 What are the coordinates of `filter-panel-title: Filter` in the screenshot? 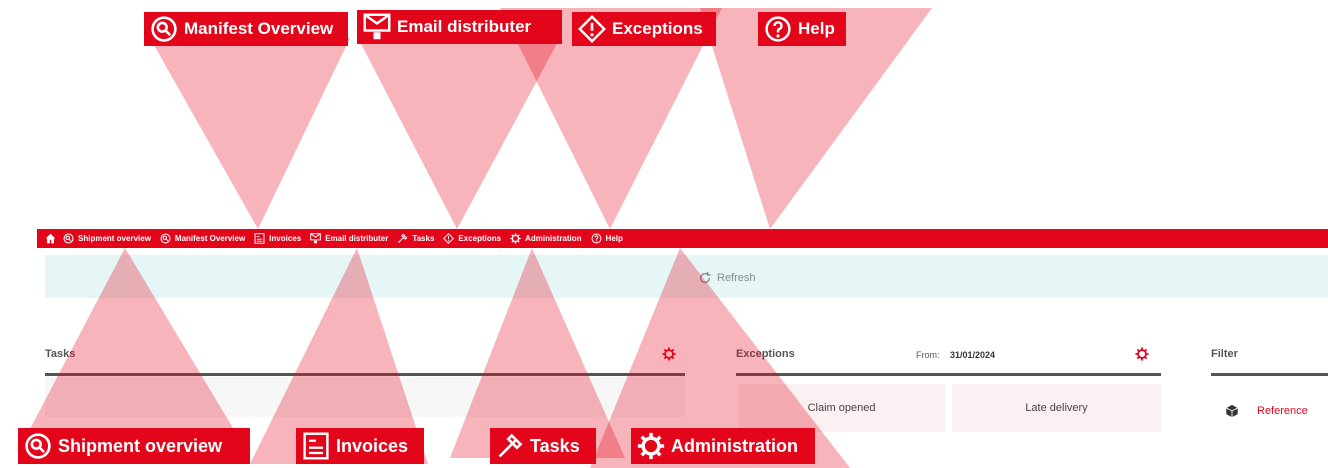 It's located at (1224, 354).